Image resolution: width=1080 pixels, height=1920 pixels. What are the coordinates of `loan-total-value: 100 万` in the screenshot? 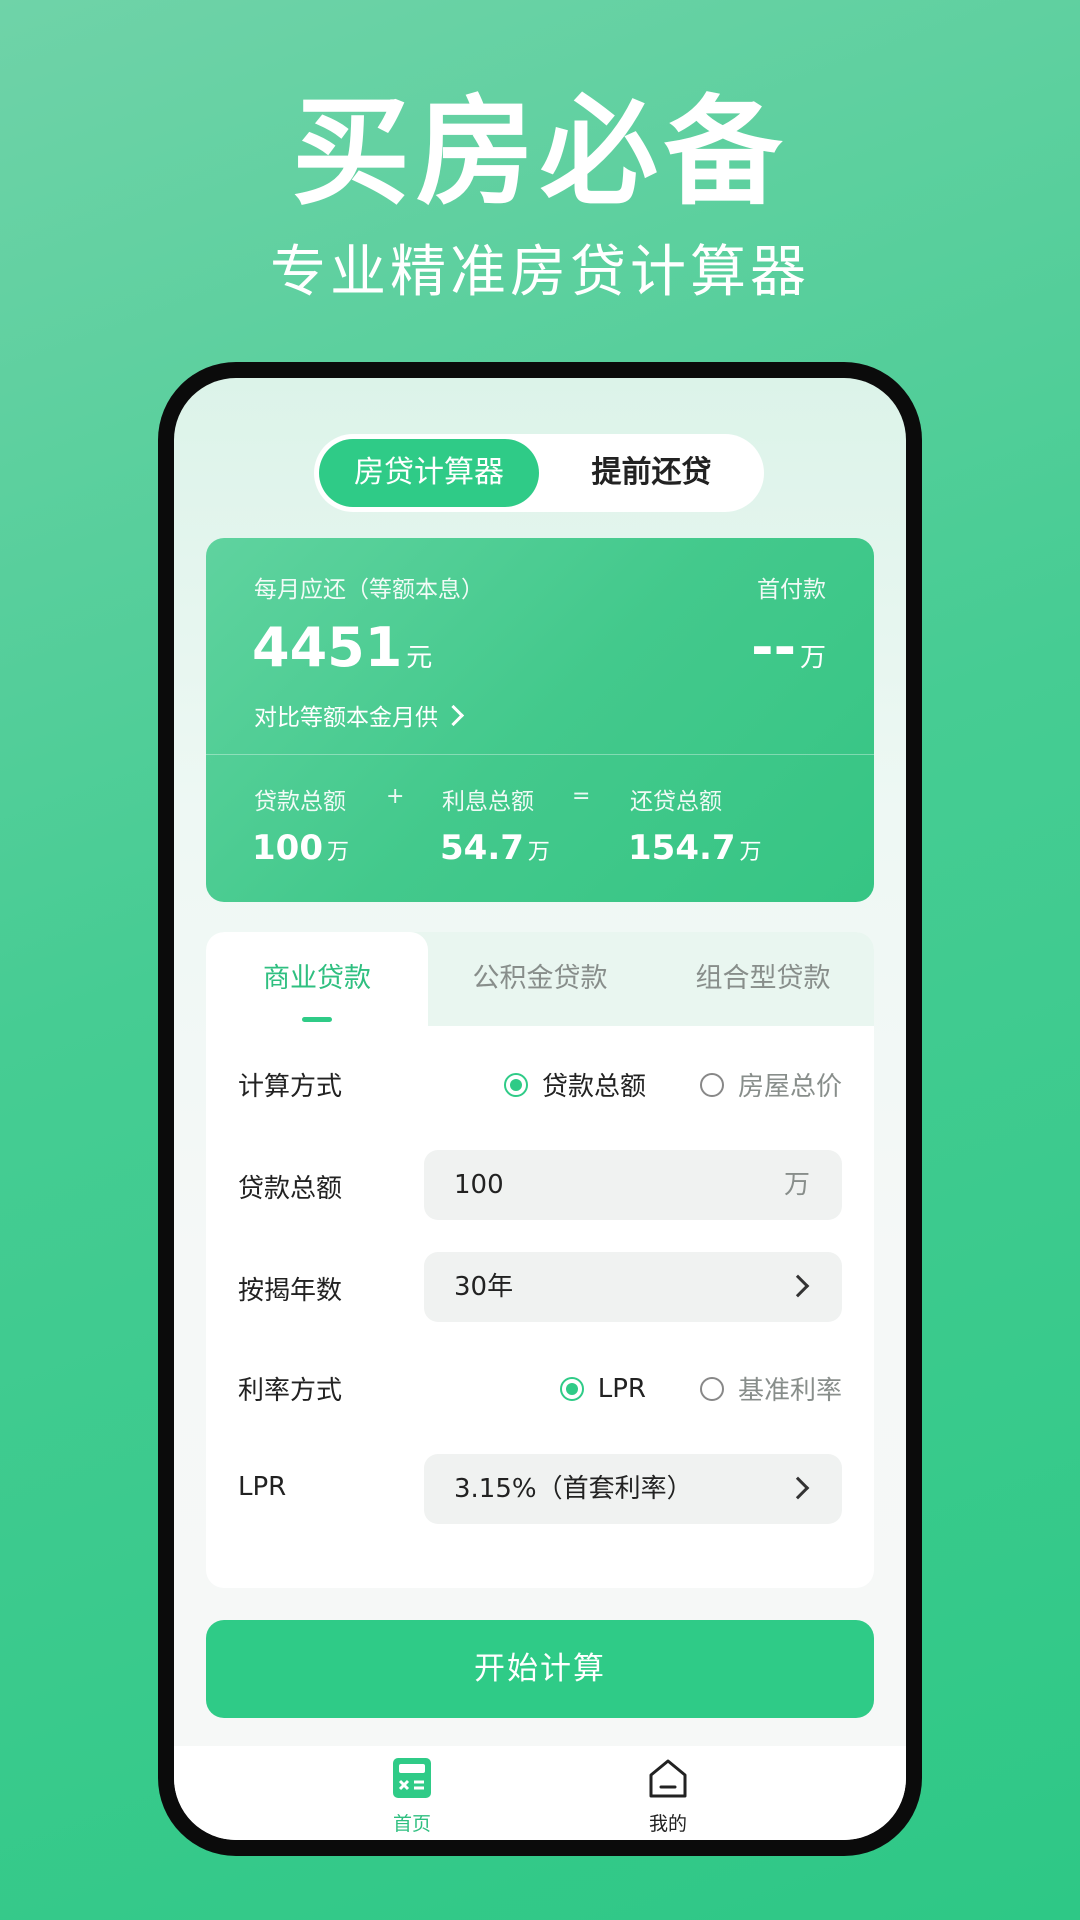 It's located at (300, 848).